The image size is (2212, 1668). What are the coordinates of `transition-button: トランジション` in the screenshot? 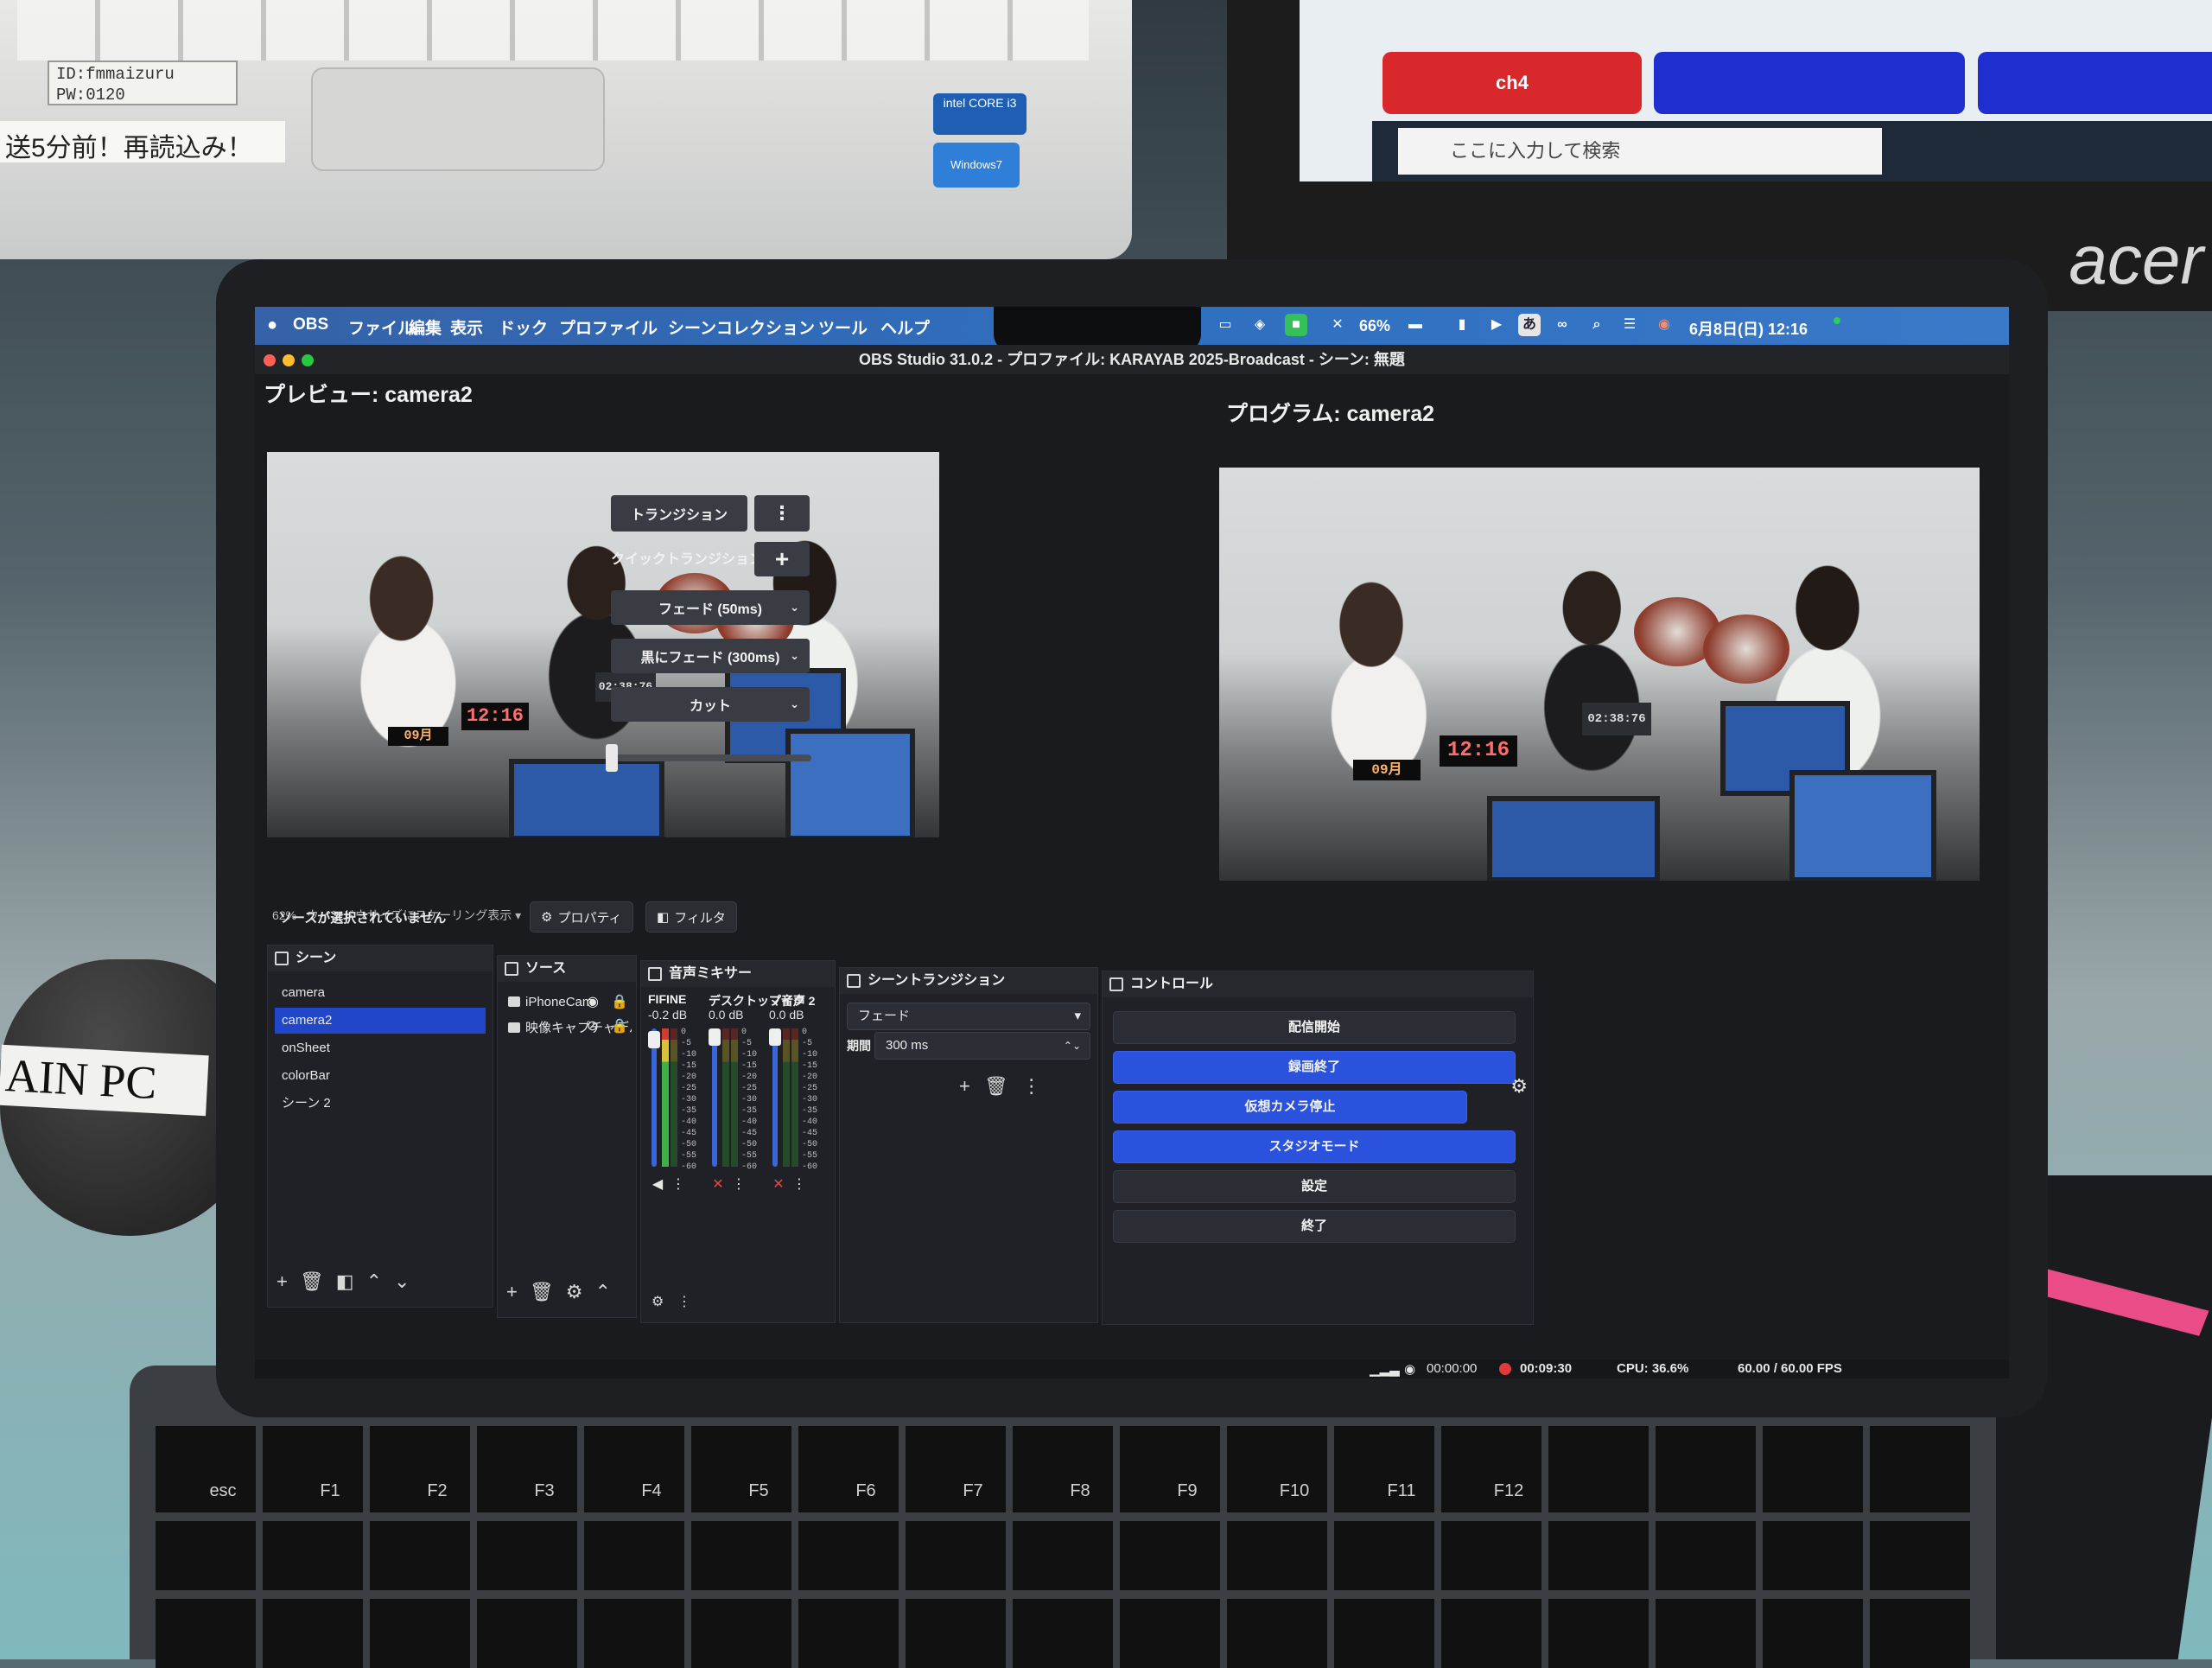 It's located at (679, 513).